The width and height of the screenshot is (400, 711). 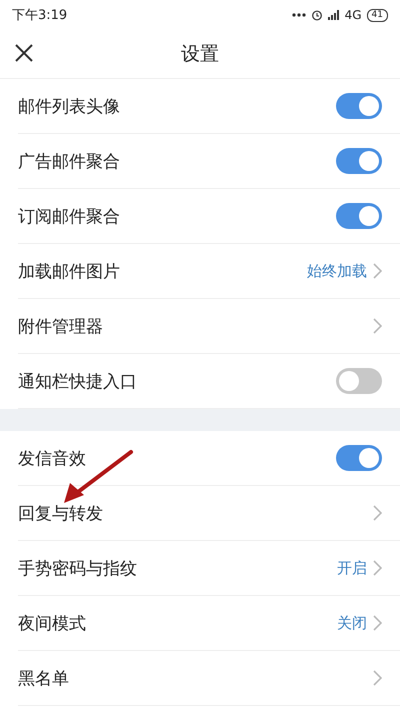 What do you see at coordinates (209, 623) in the screenshot?
I see `settings-row: 夜间模式 关闭` at bounding box center [209, 623].